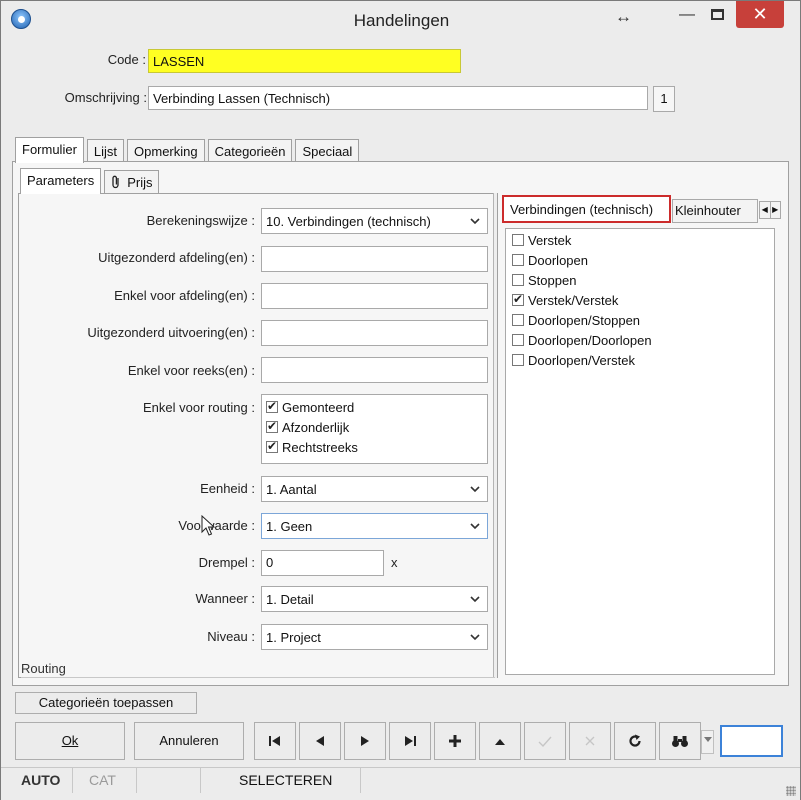 This screenshot has height=800, width=801. Describe the element at coordinates (374, 489) in the screenshot. I see `eenheid-select: 1. Aantal` at that location.